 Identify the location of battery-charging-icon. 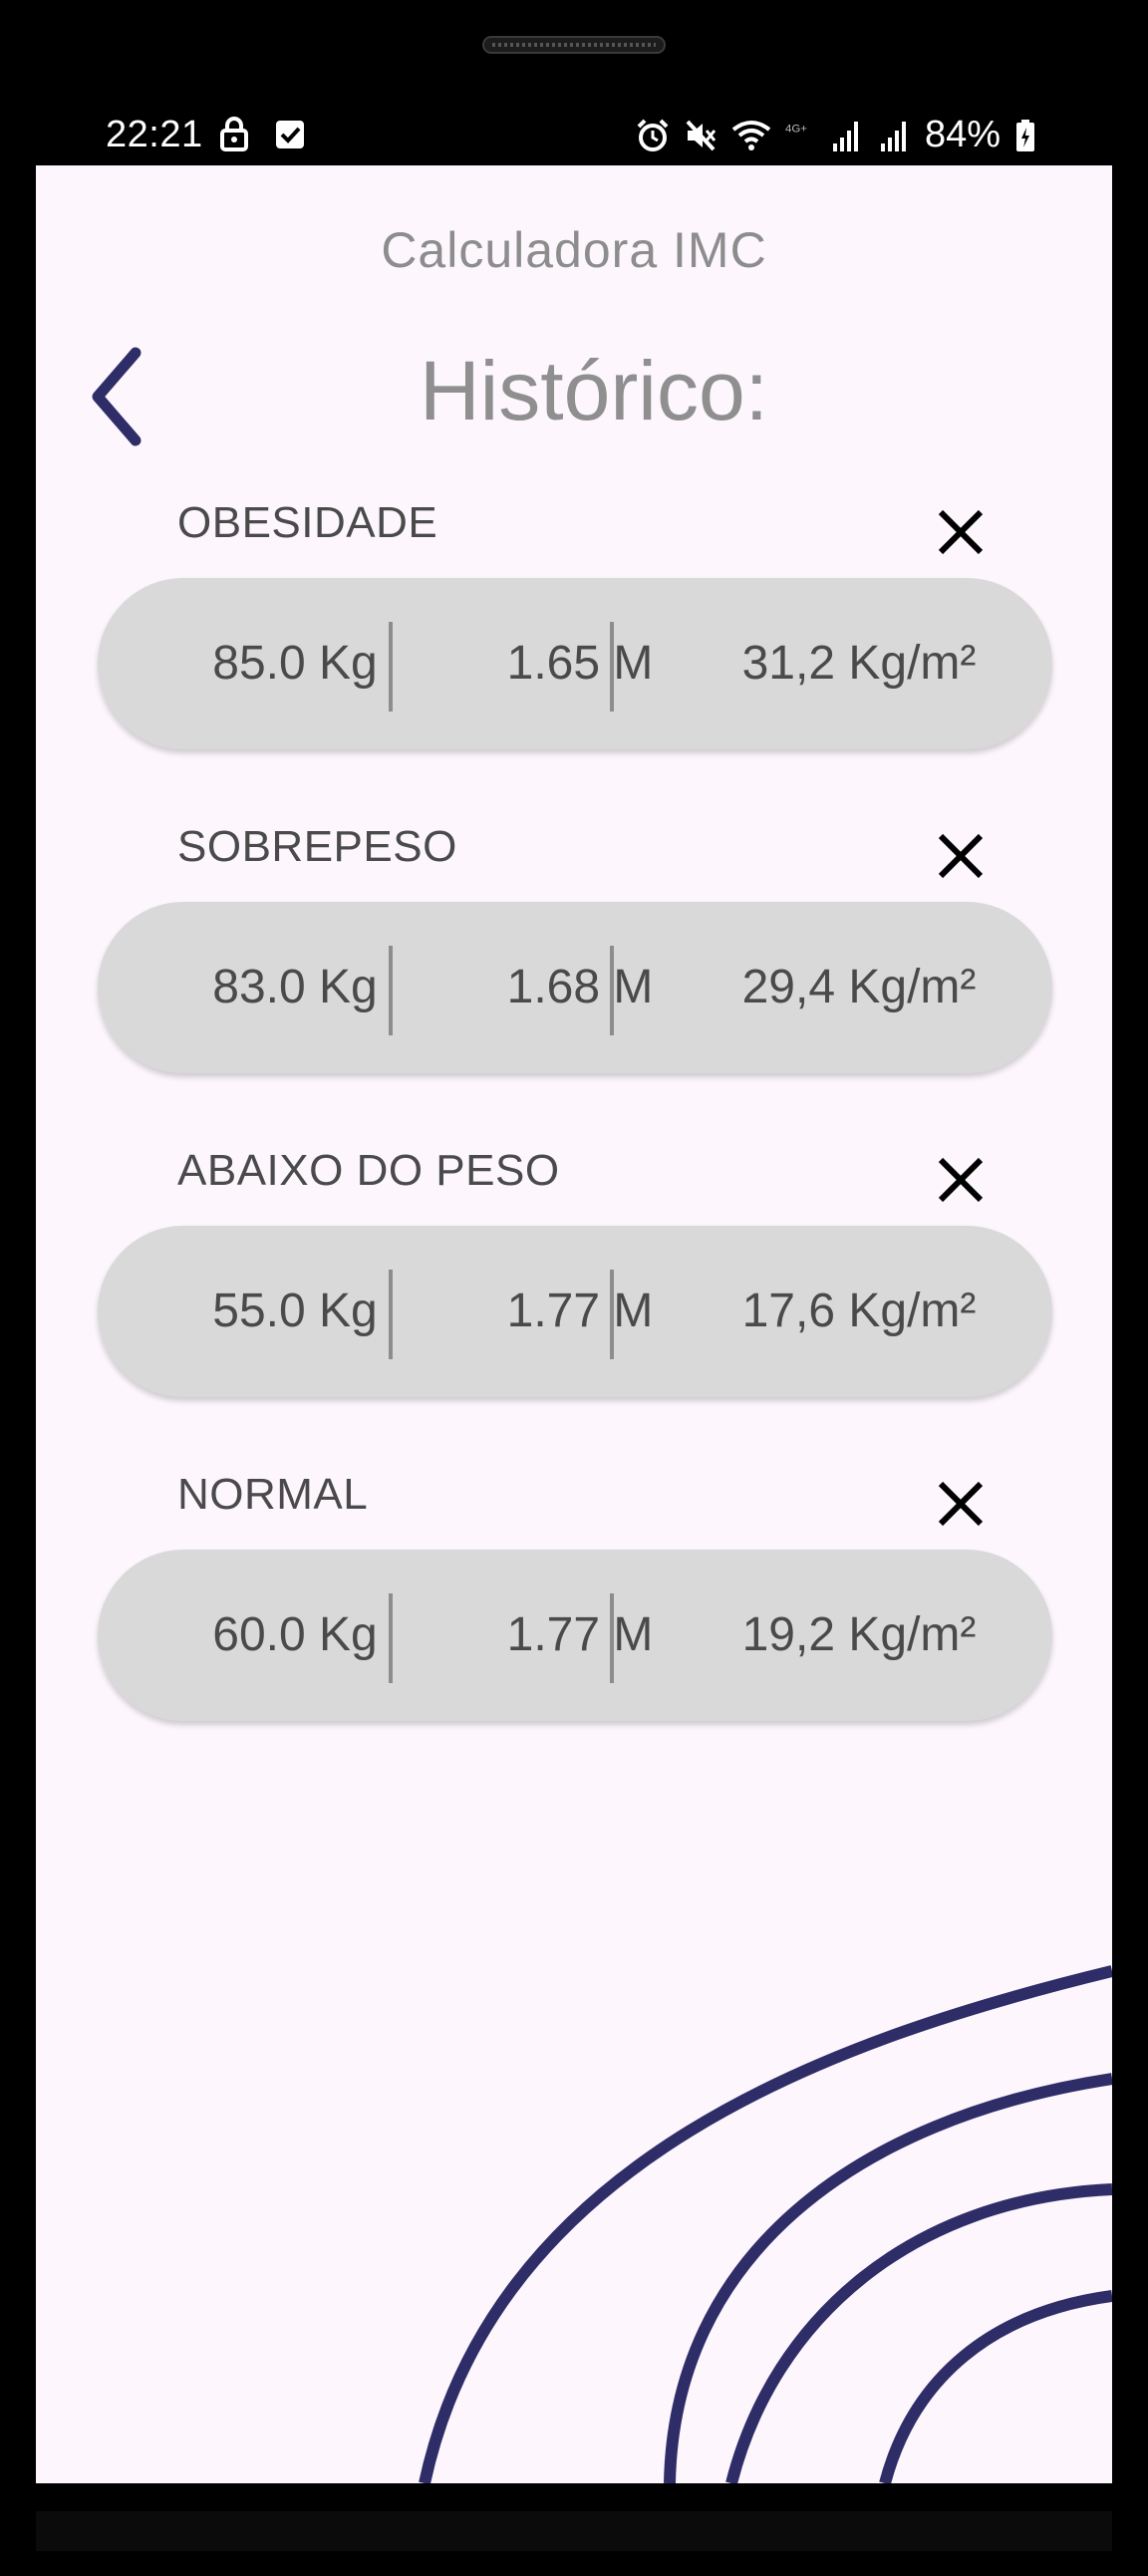
(1025, 135).